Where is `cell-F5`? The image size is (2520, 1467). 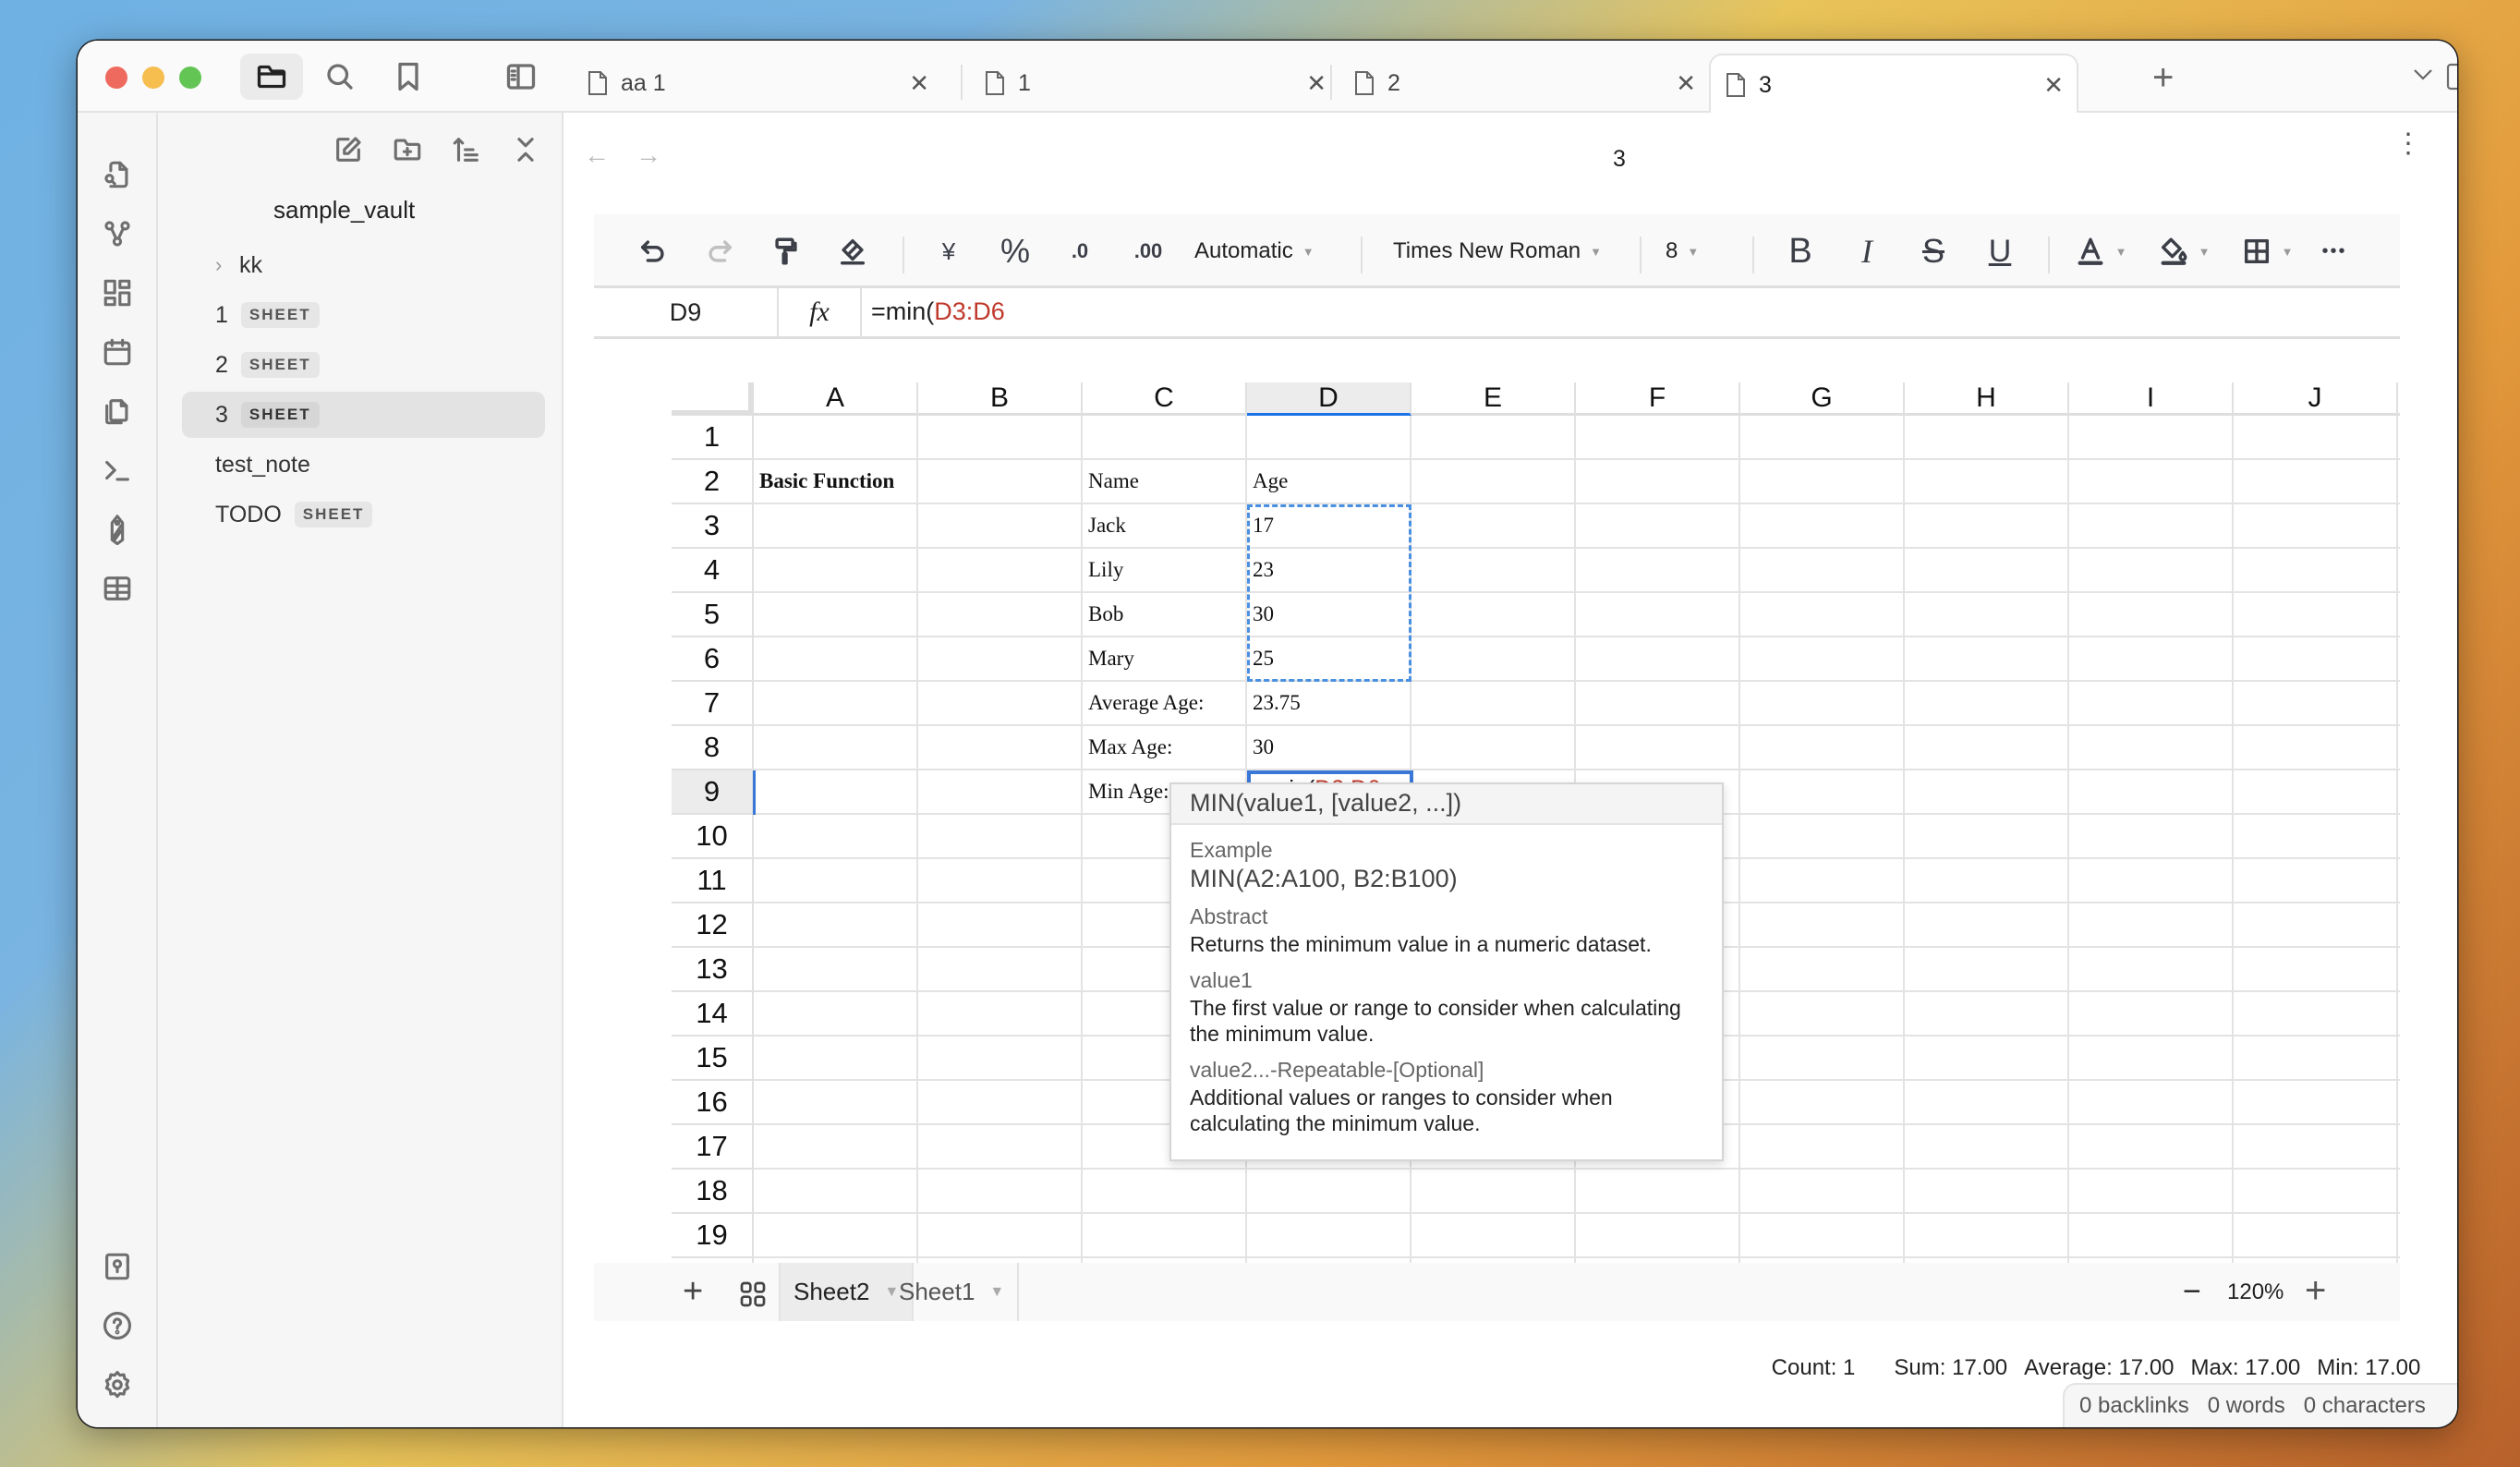
cell-F5 is located at coordinates (1658, 615).